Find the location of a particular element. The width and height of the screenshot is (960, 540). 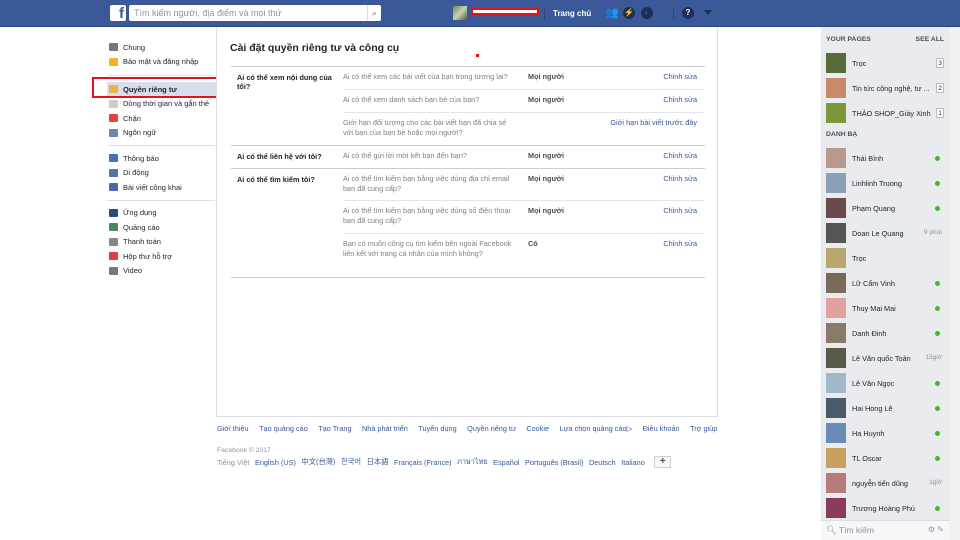

nav-item: Ngôn ngữ is located at coordinates (162, 133).